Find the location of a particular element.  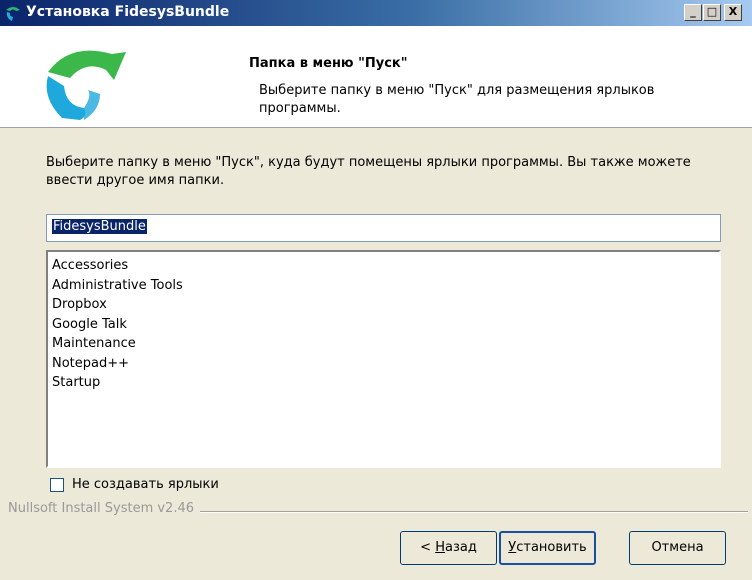

folder-list-item: Dropbox is located at coordinates (383, 305).